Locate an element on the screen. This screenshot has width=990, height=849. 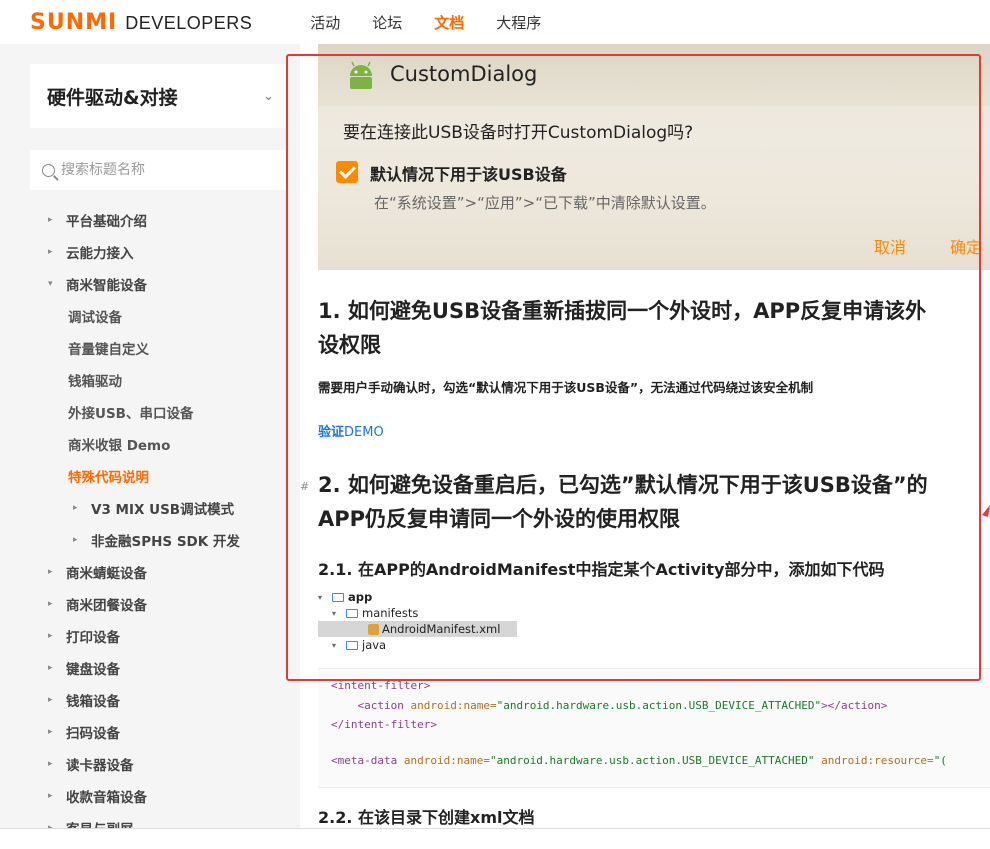
dialog-question: 要在连接此USB设备时打开CustomDialog吗? is located at coordinates (518, 133).